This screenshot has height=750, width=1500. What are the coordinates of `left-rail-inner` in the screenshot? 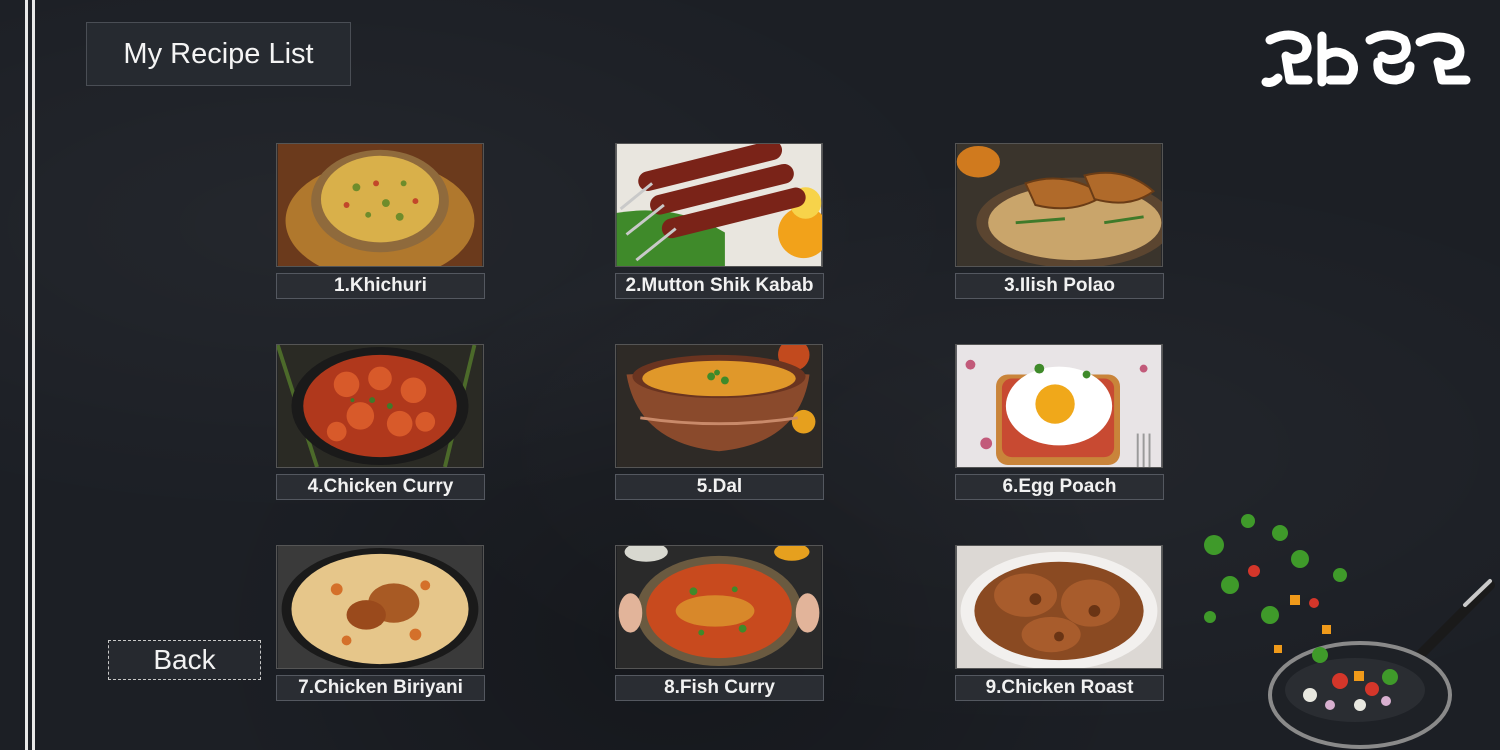 It's located at (33, 375).